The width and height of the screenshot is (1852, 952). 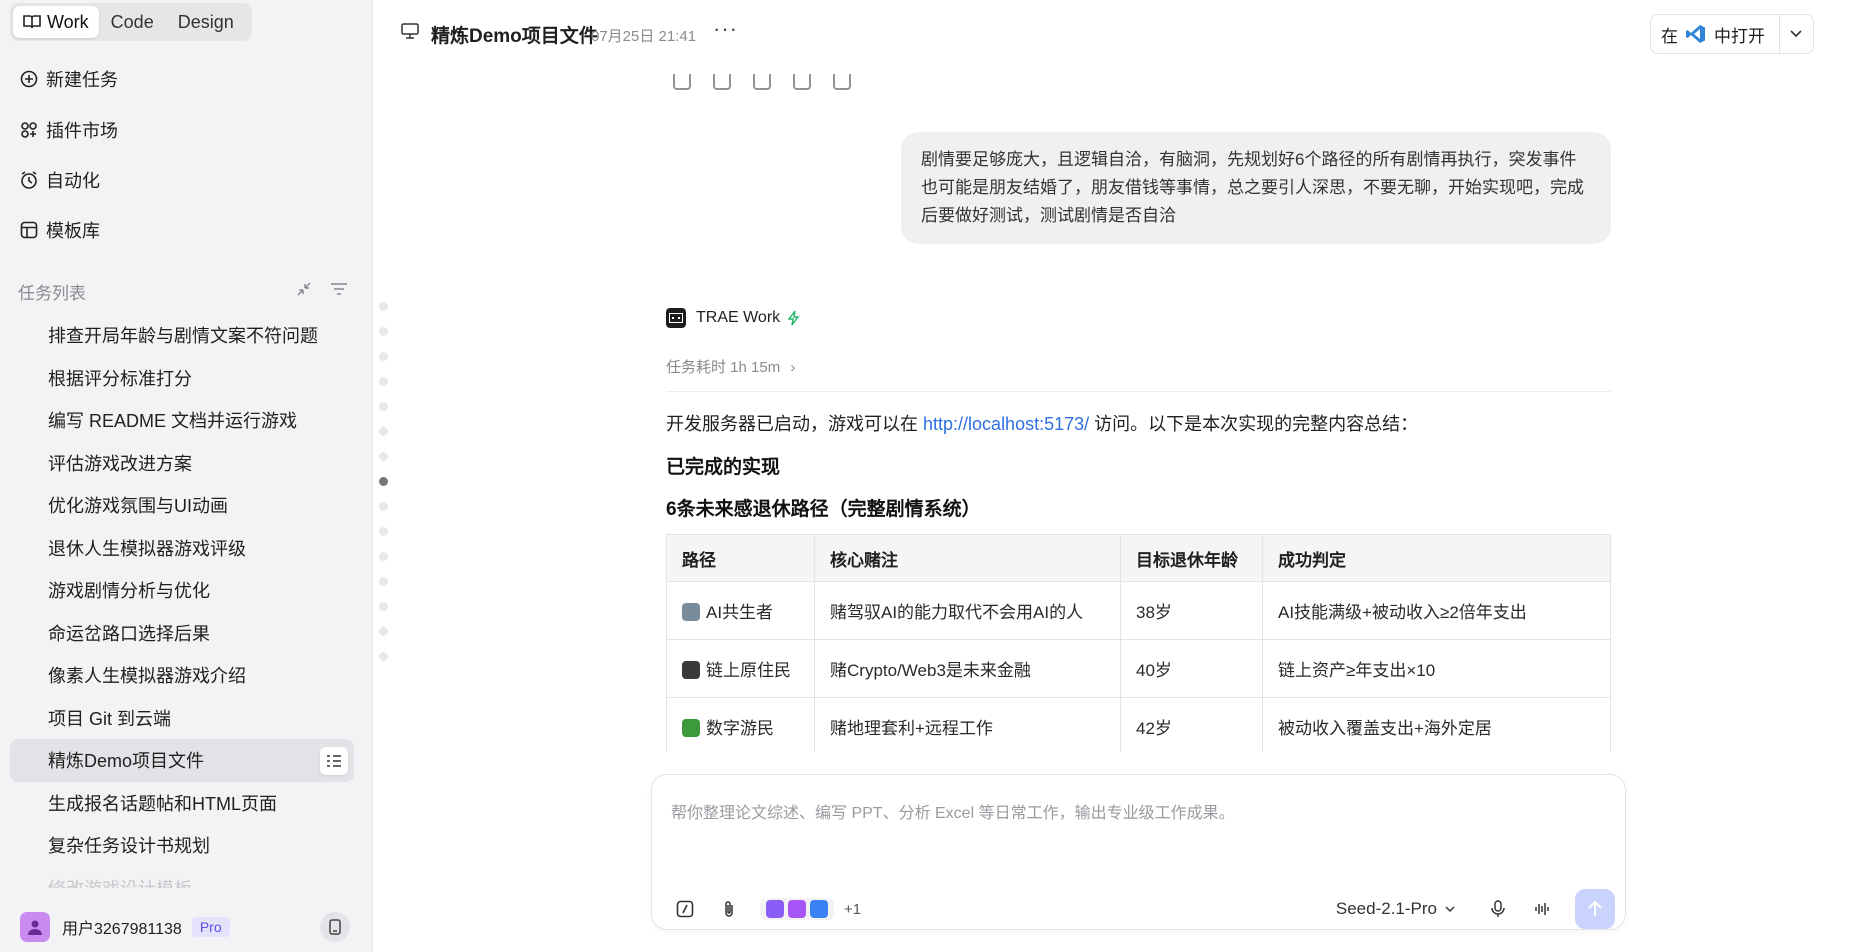 What do you see at coordinates (334, 761) in the screenshot?
I see `task-outline-icon` at bounding box center [334, 761].